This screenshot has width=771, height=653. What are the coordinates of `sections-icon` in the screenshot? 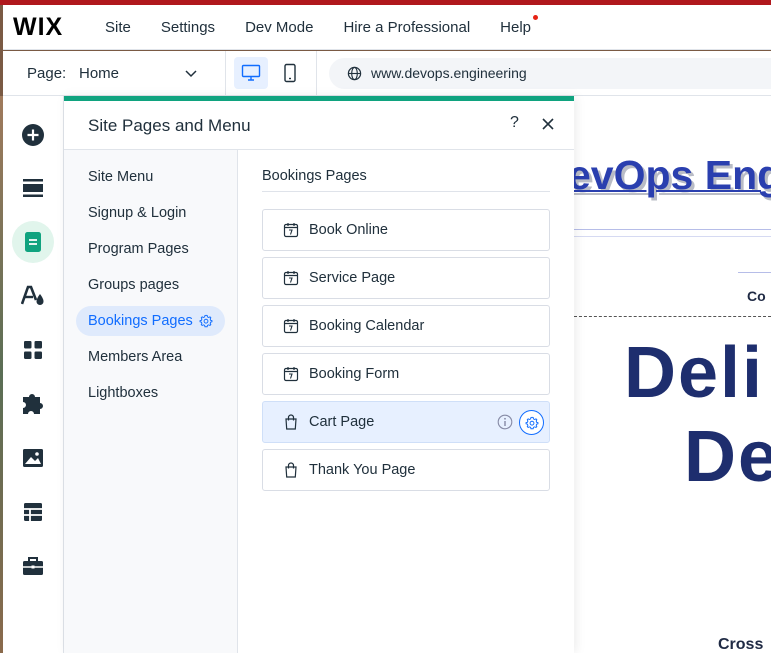 It's located at (33, 188).